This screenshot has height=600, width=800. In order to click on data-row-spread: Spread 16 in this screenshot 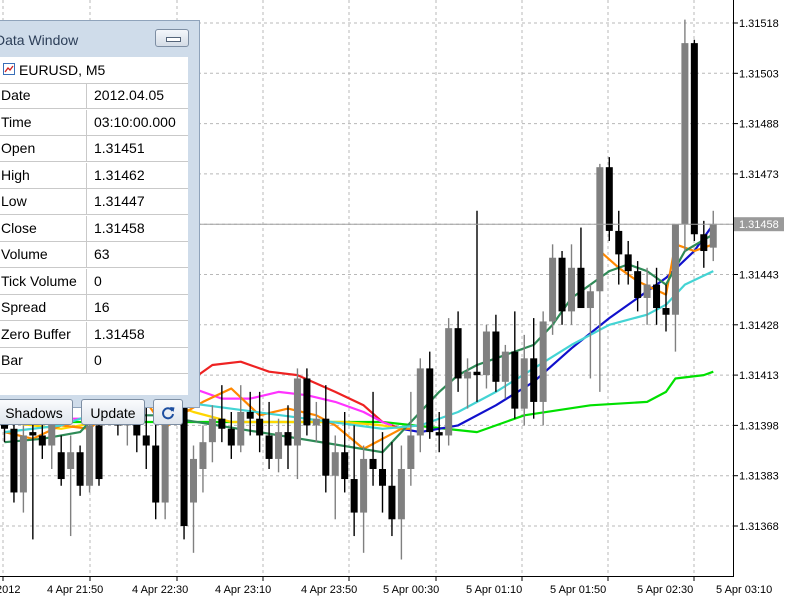, I will do `click(94, 308)`.